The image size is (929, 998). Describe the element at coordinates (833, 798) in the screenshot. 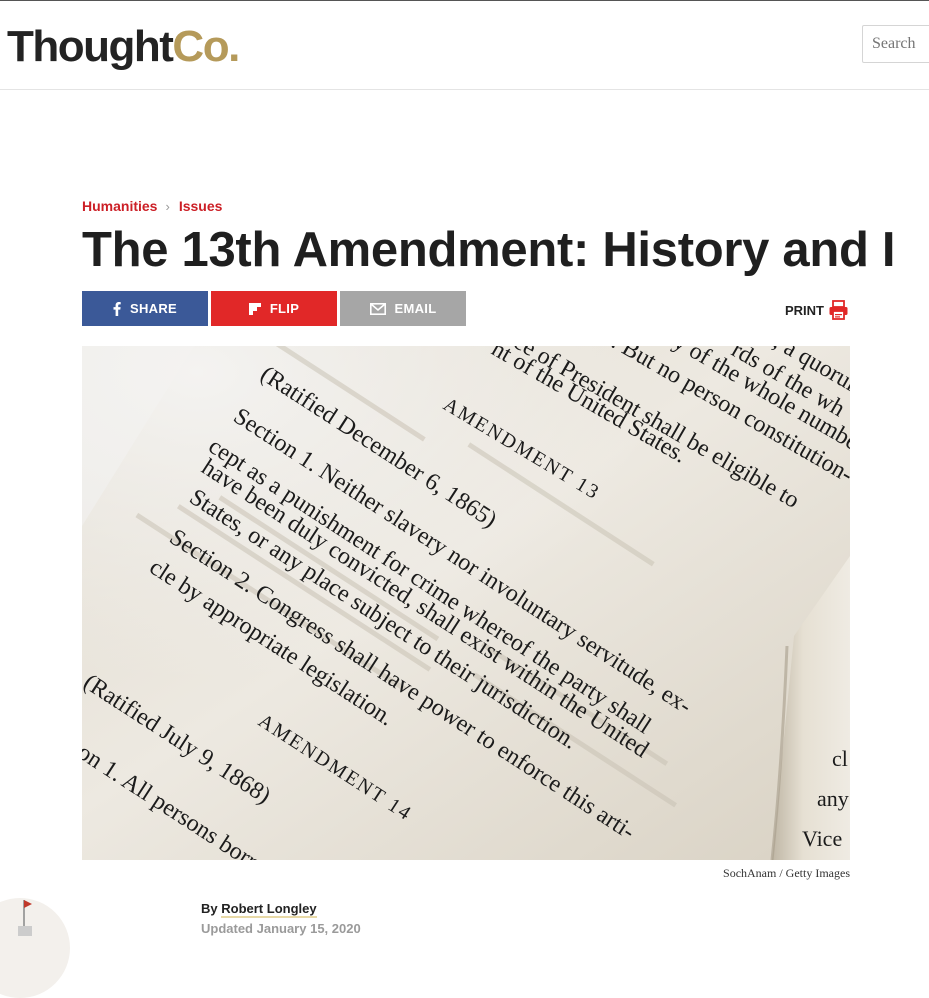

I see `right-page-fragment: any` at that location.